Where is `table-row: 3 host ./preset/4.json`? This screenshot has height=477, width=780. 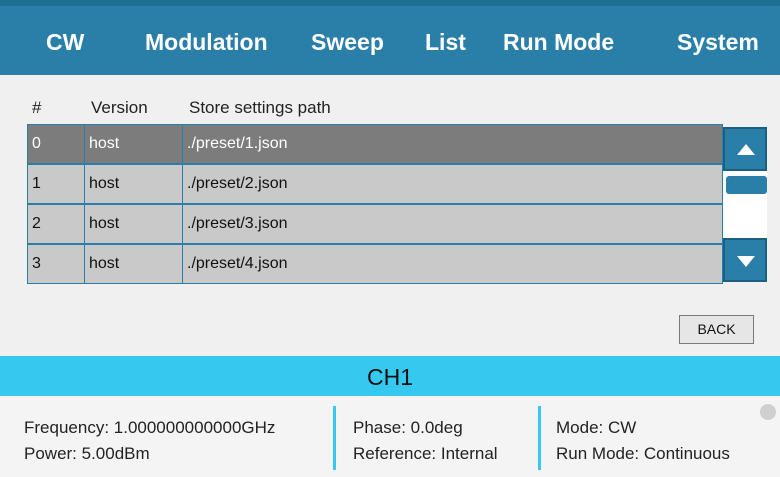 table-row: 3 host ./preset/4.json is located at coordinates (375, 264).